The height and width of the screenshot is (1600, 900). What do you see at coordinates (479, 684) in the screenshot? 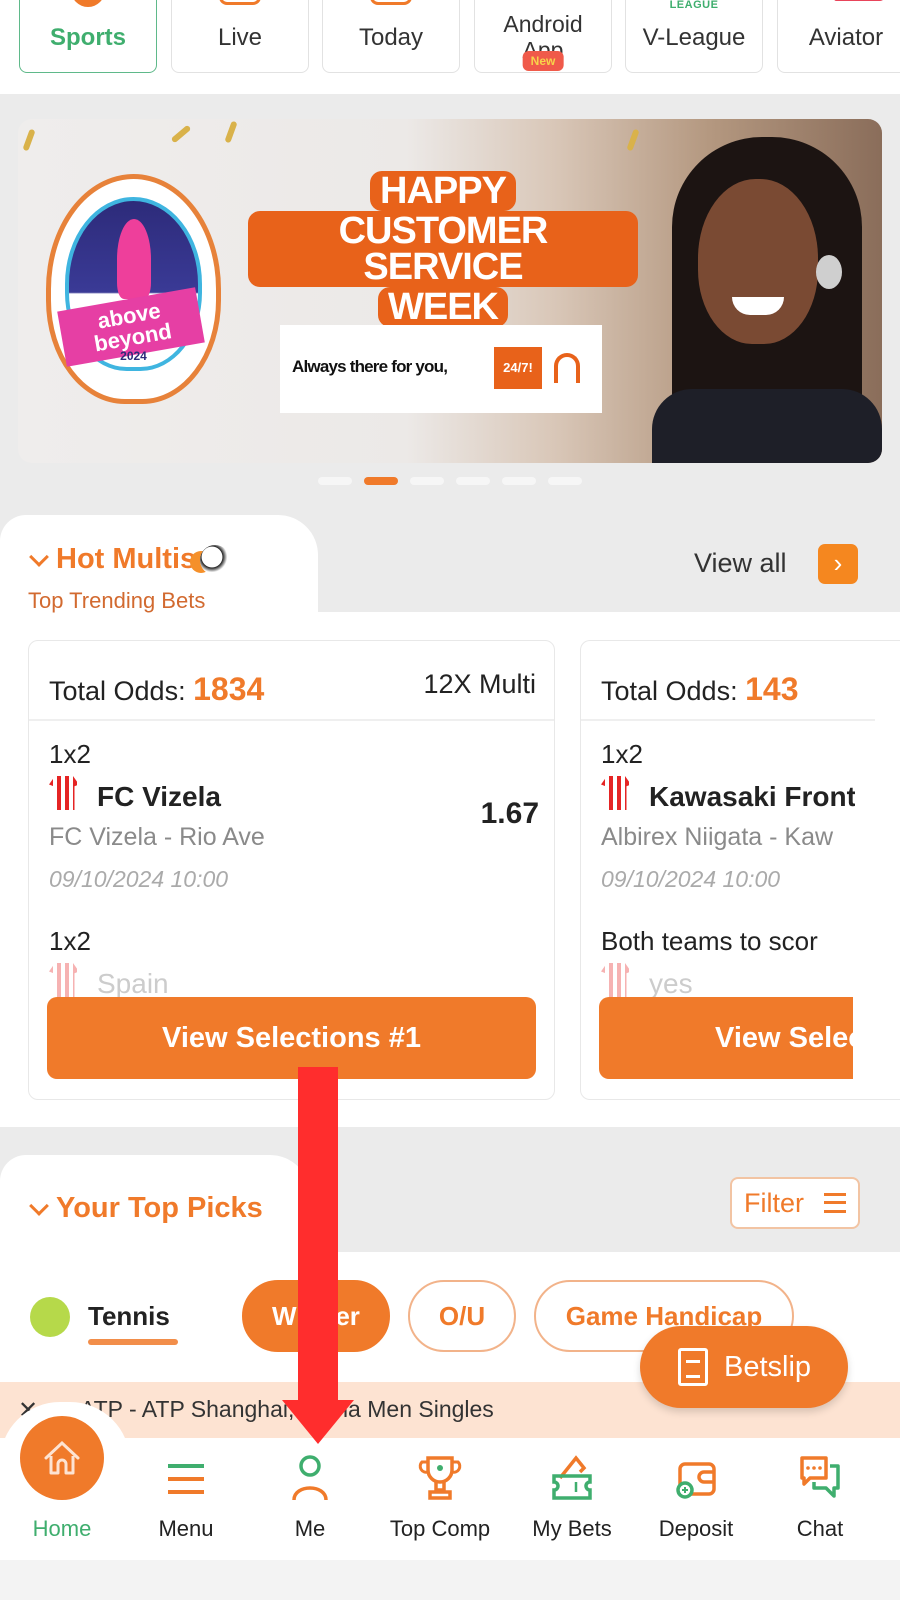
I see `multi-count: 12X Multi` at bounding box center [479, 684].